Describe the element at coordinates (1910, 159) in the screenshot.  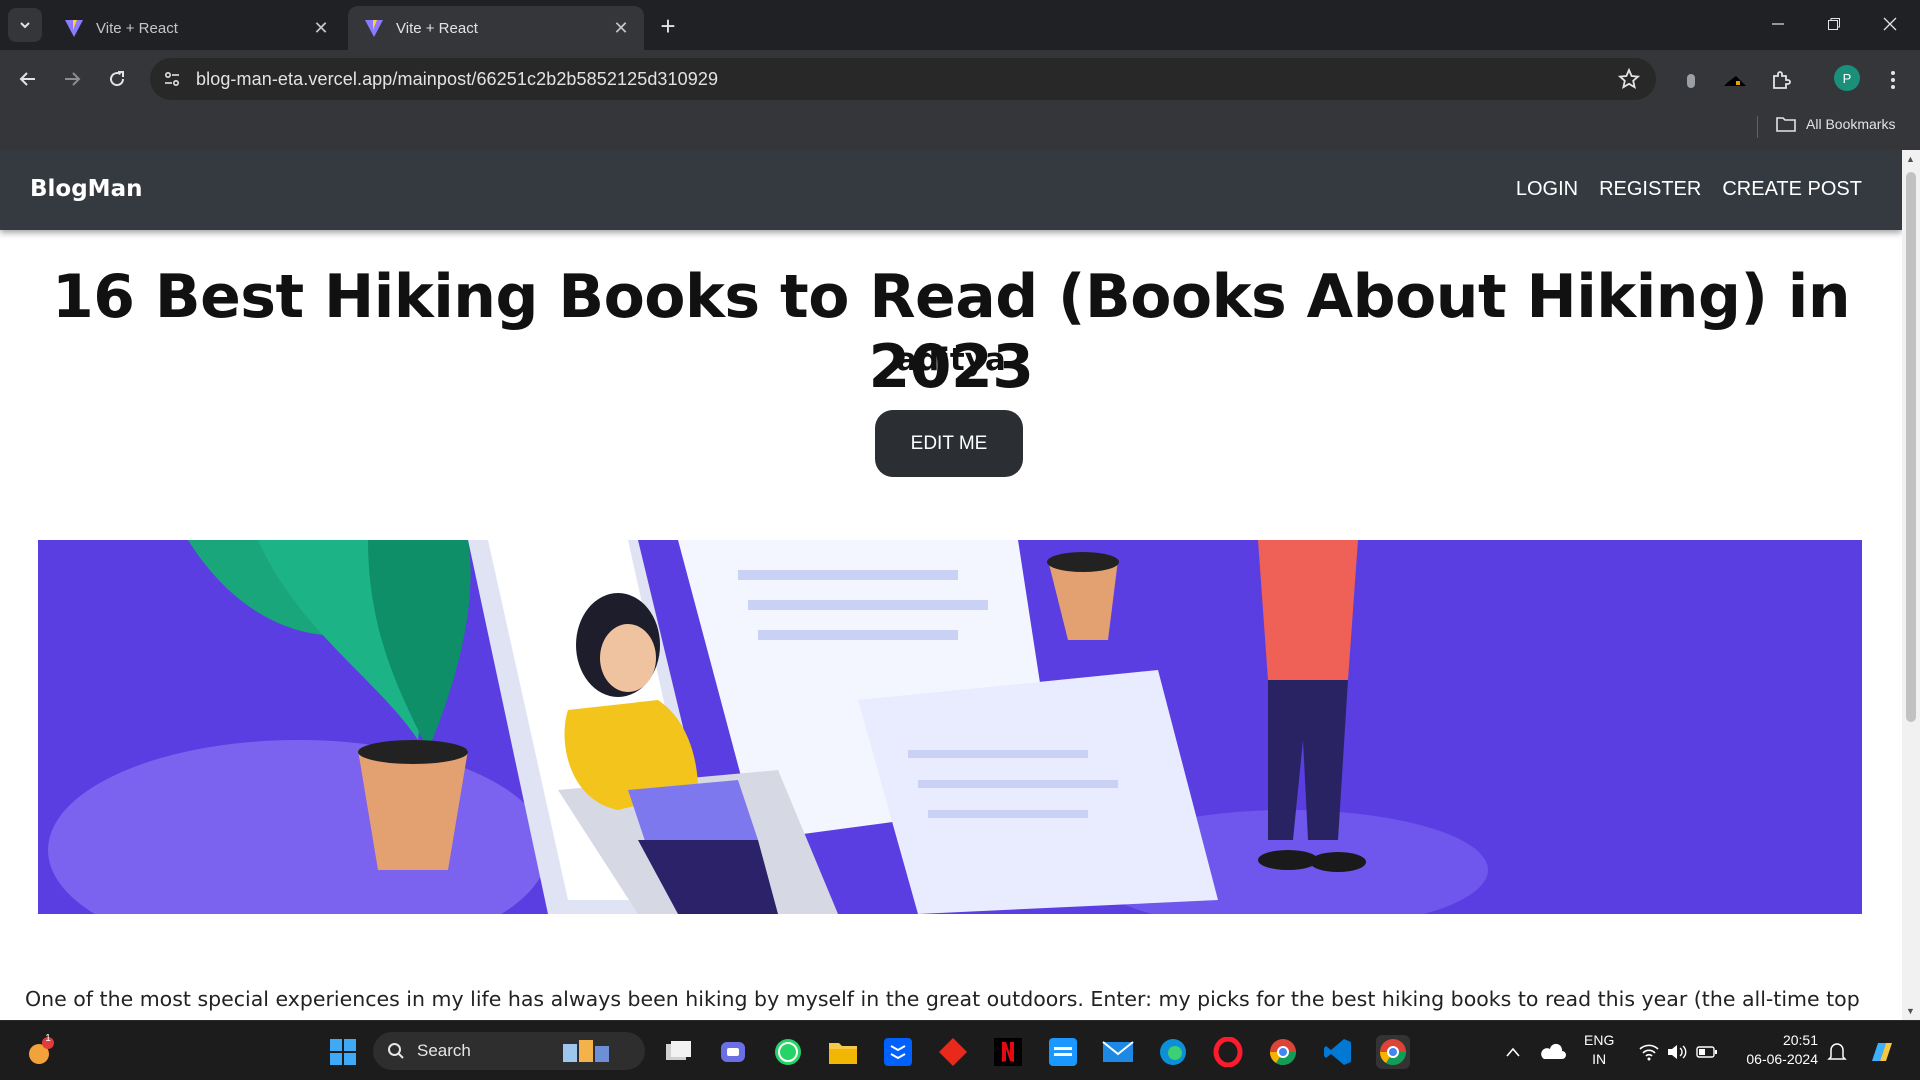
I see `scroll-up-icon: ▲` at that location.